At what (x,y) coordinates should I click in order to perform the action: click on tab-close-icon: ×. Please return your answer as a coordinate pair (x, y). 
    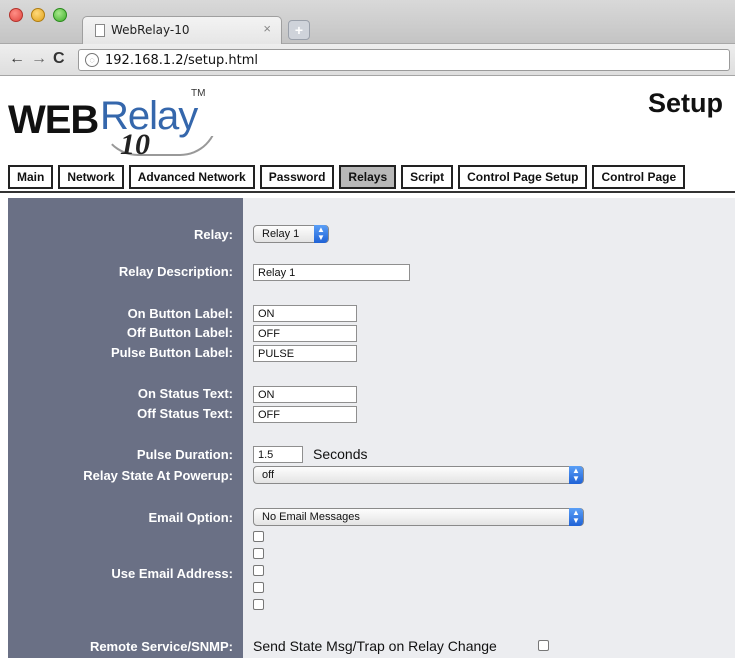
    Looking at the image, I should click on (267, 28).